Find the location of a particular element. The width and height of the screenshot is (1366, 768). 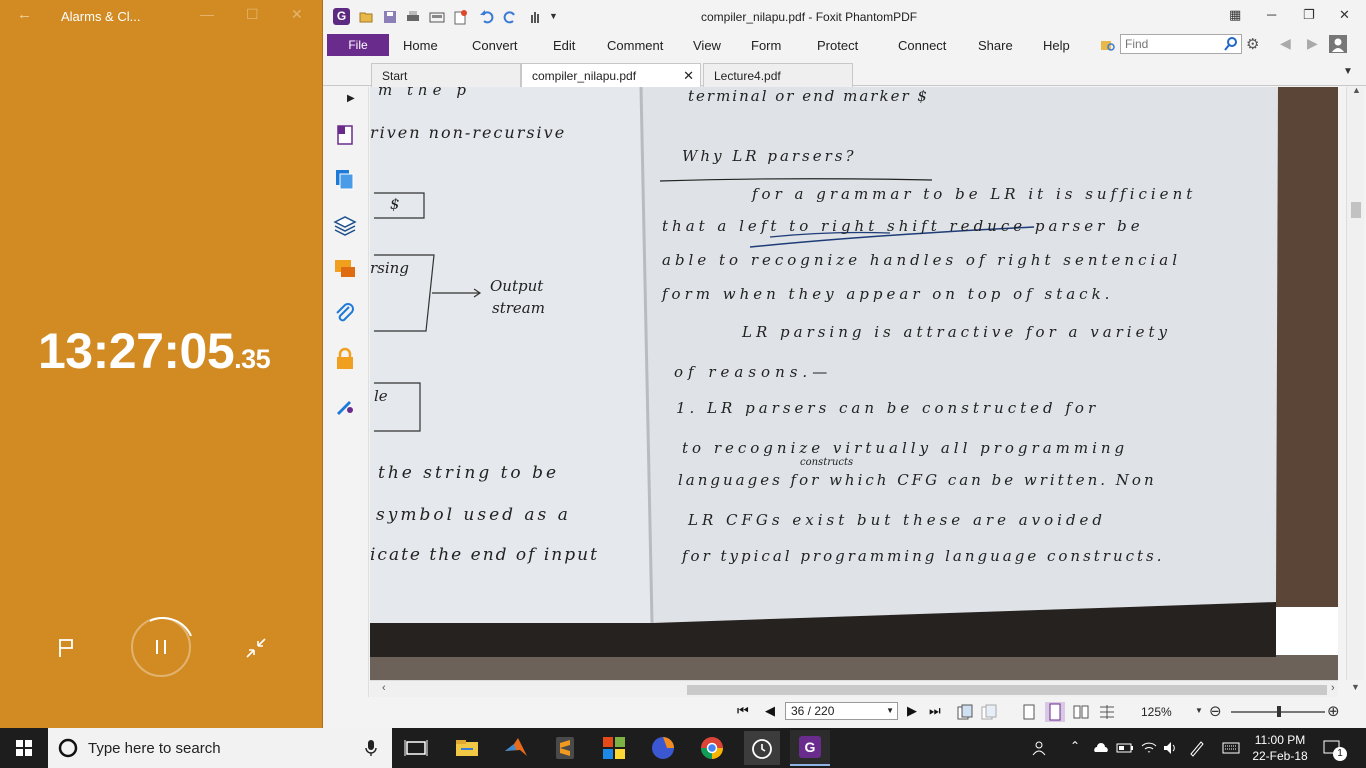

firefox-icon is located at coordinates (663, 748).